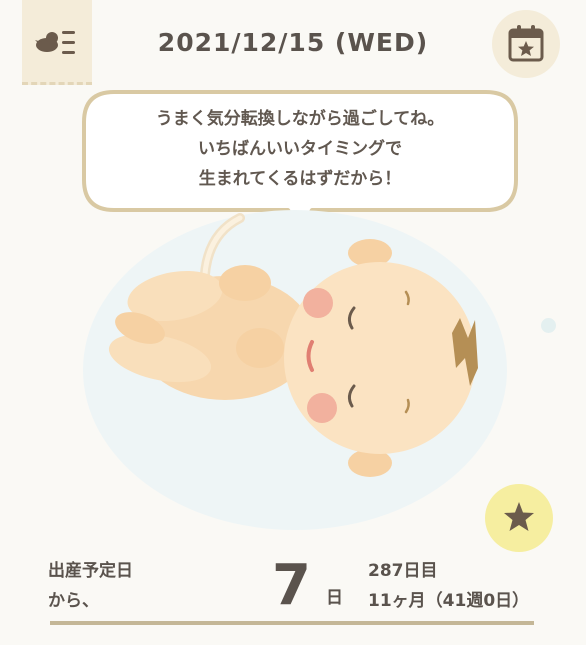  Describe the element at coordinates (334, 598) in the screenshot. I see `days-unit: 日` at that location.